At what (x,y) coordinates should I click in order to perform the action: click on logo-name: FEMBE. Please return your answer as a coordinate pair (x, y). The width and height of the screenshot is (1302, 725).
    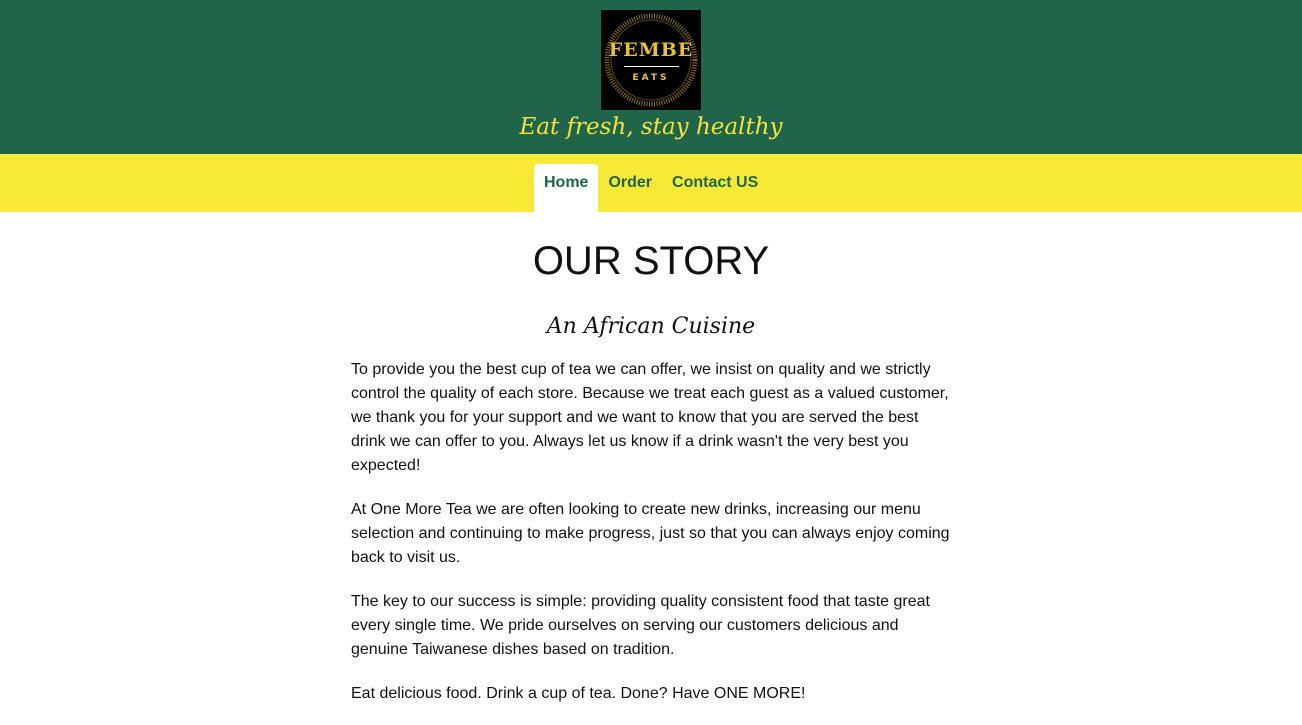
    Looking at the image, I should click on (651, 50).